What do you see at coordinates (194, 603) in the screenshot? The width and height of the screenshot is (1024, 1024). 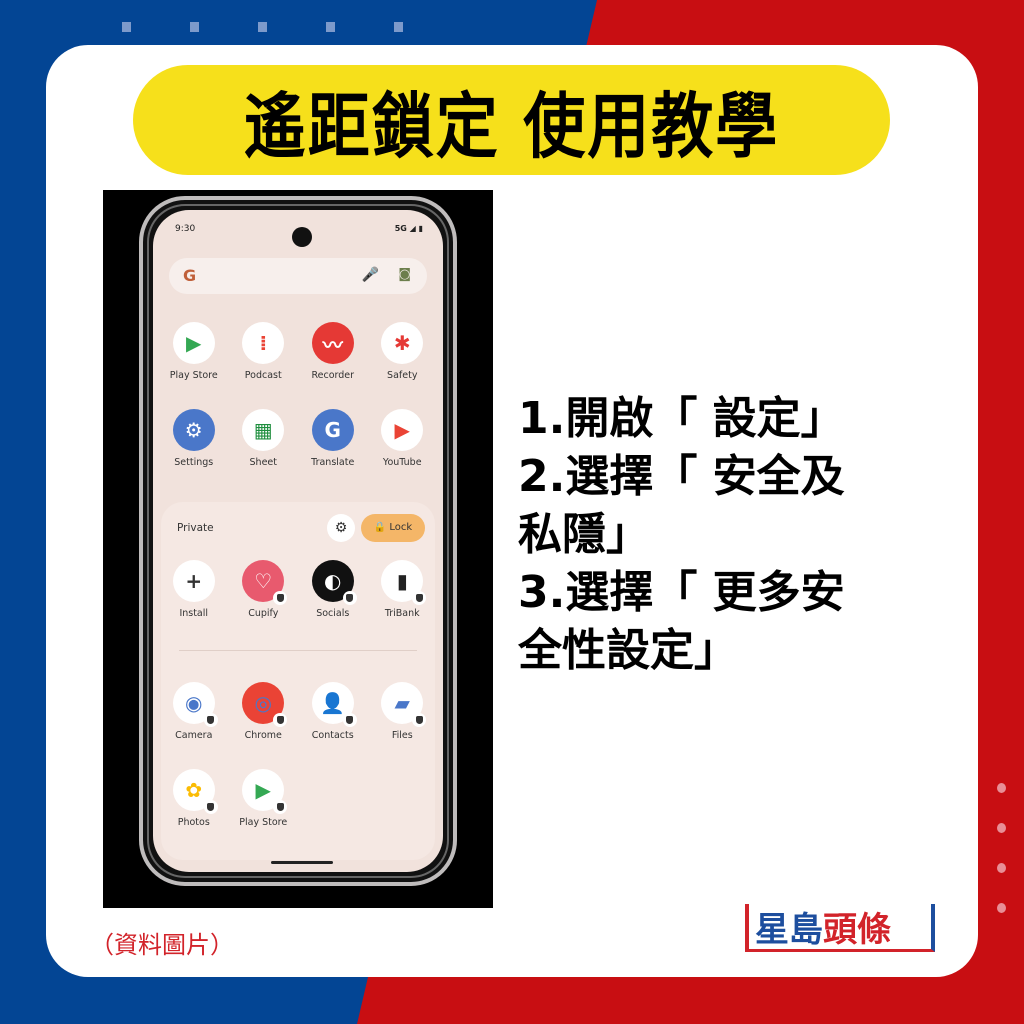 I see `app-install: + Install` at bounding box center [194, 603].